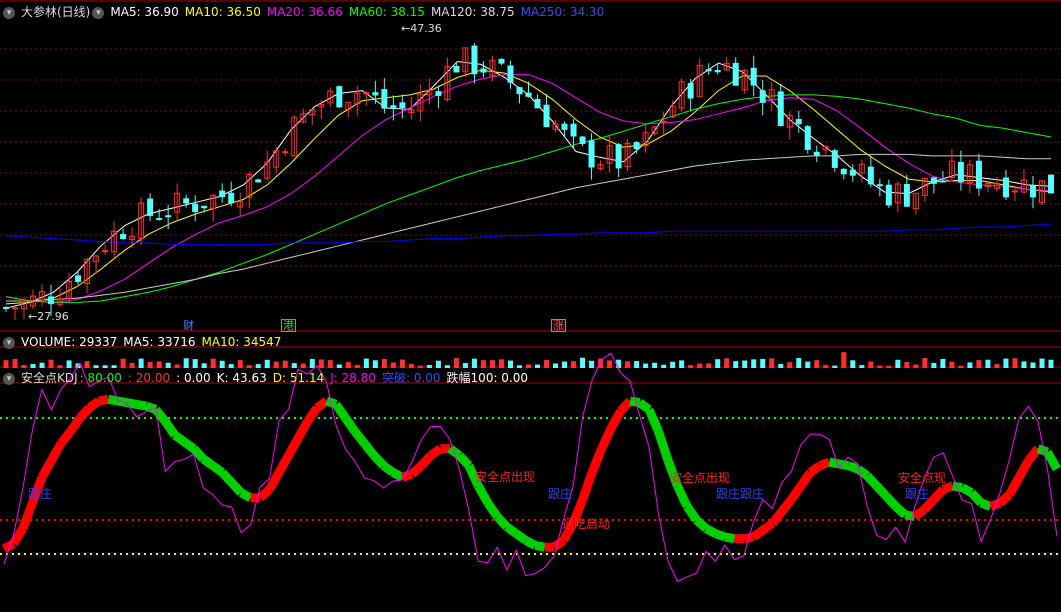 This screenshot has width=1061, height=612. I want to click on kdj-p80: : 80.00, so click(100, 378).